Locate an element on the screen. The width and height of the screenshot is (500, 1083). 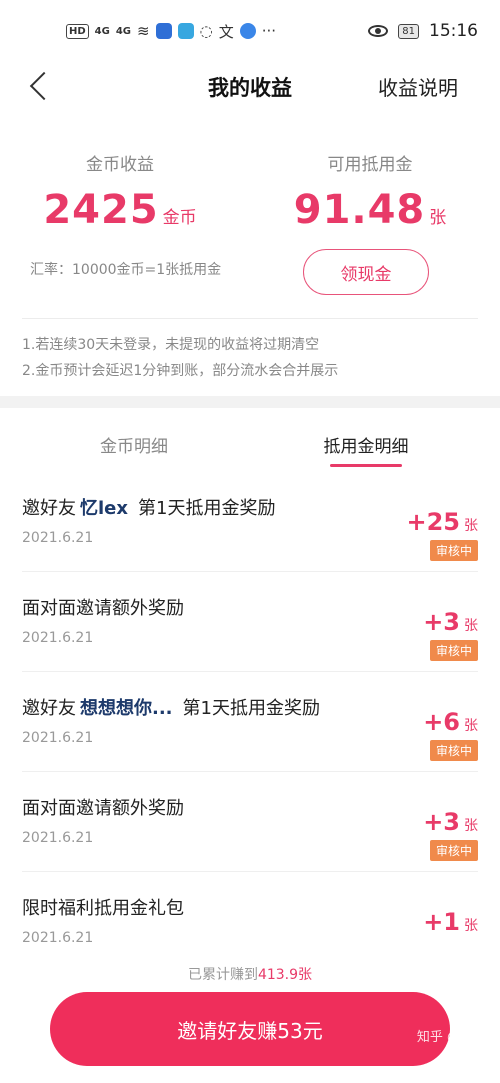
tab-coin-details: 金币明细 is located at coordinates (134, 444).